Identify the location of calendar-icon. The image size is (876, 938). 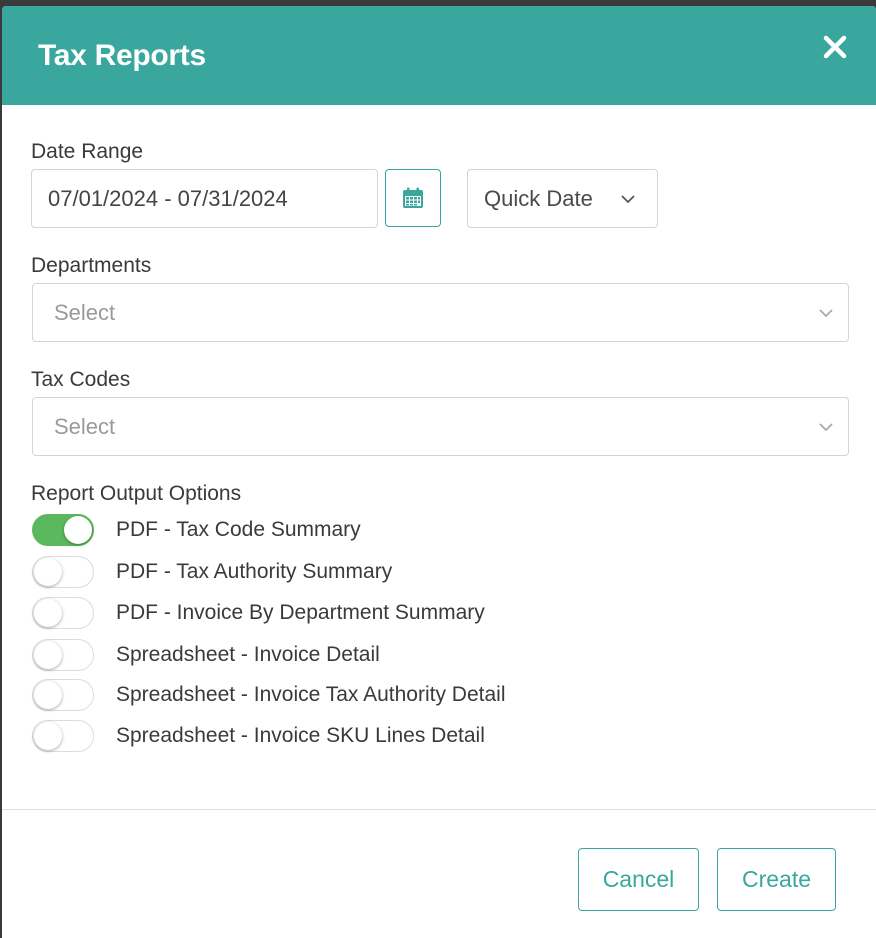
(413, 197).